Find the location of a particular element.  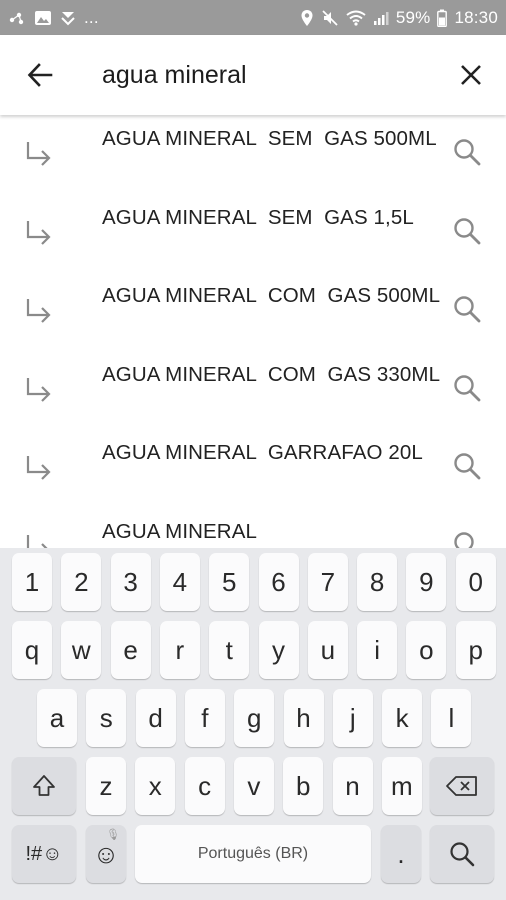

key-1: 1 is located at coordinates (32, 582).